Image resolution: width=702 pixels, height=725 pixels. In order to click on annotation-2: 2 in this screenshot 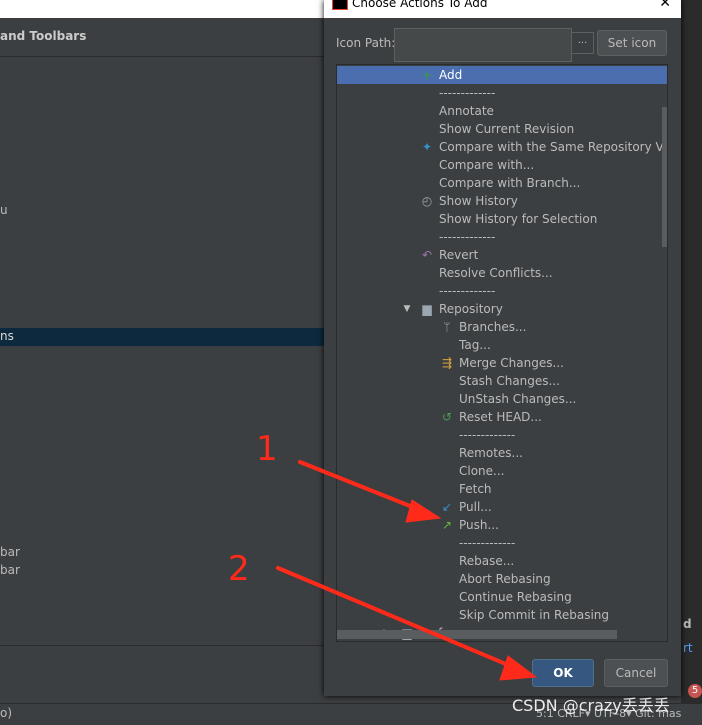, I will do `click(239, 569)`.